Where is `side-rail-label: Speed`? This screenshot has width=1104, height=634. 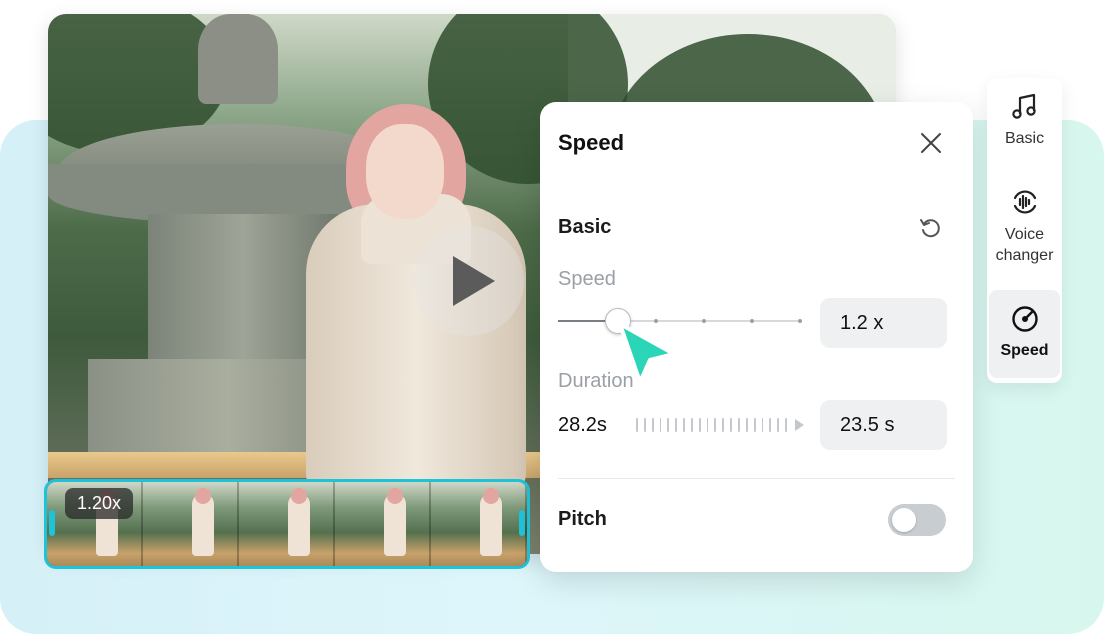
side-rail-label: Speed is located at coordinates (1024, 350).